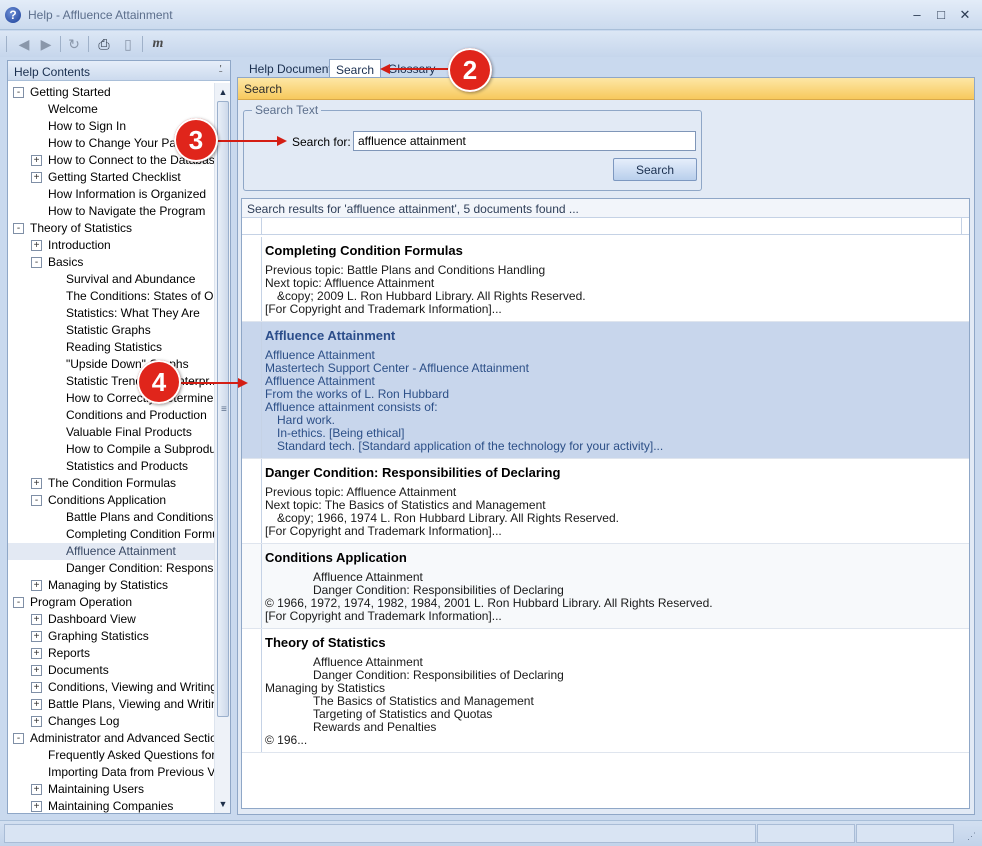 The image size is (982, 846). Describe the element at coordinates (111, 466) in the screenshot. I see `tree-item: Statistics and Products` at that location.